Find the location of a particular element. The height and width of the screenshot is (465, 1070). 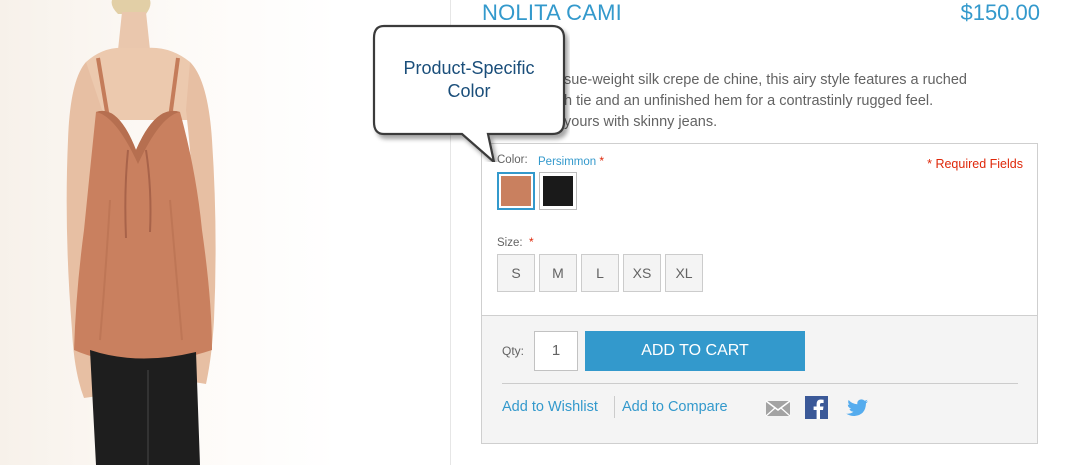

twitter-icon is located at coordinates (857, 408).